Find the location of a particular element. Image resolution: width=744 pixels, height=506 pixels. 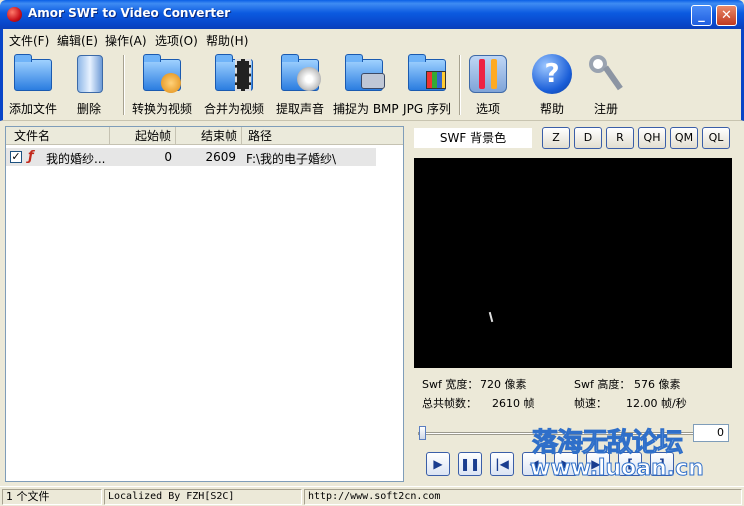

quality-qh-button: QH is located at coordinates (652, 138).